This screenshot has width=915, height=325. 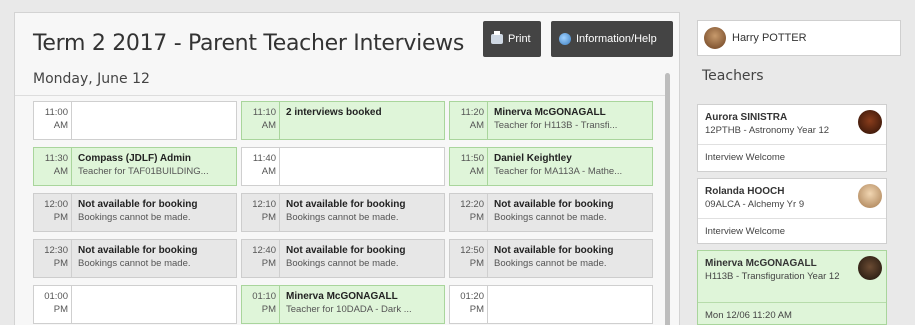 I want to click on timeslot-hour: 12:00, so click(x=56, y=204).